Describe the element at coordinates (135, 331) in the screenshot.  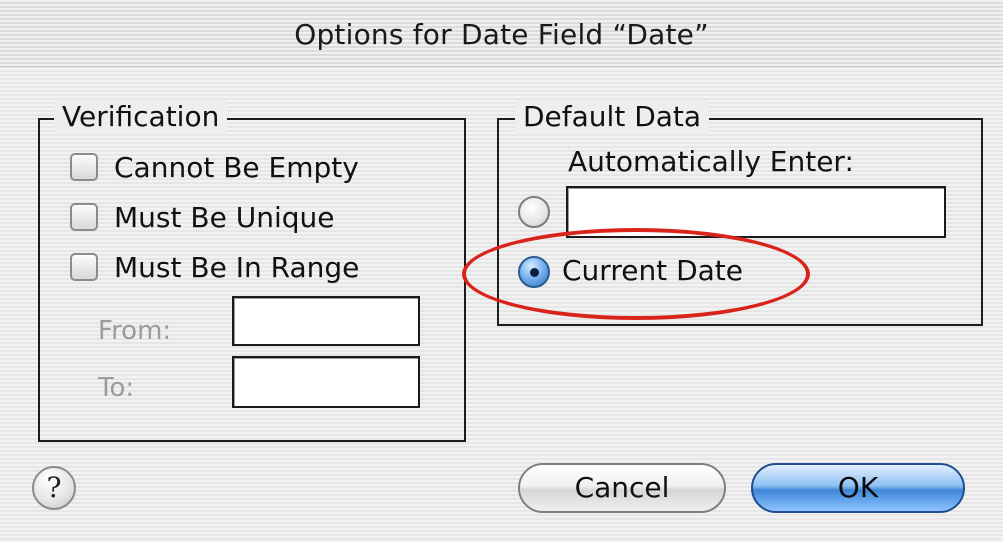
I see `range-from-label: From:` at that location.